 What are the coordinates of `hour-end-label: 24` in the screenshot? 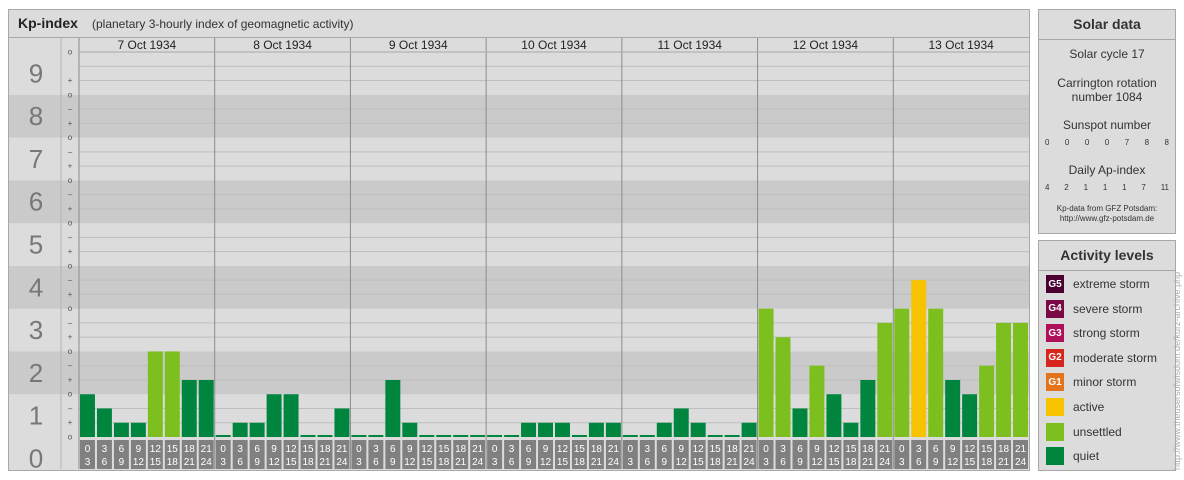 It's located at (614, 462).